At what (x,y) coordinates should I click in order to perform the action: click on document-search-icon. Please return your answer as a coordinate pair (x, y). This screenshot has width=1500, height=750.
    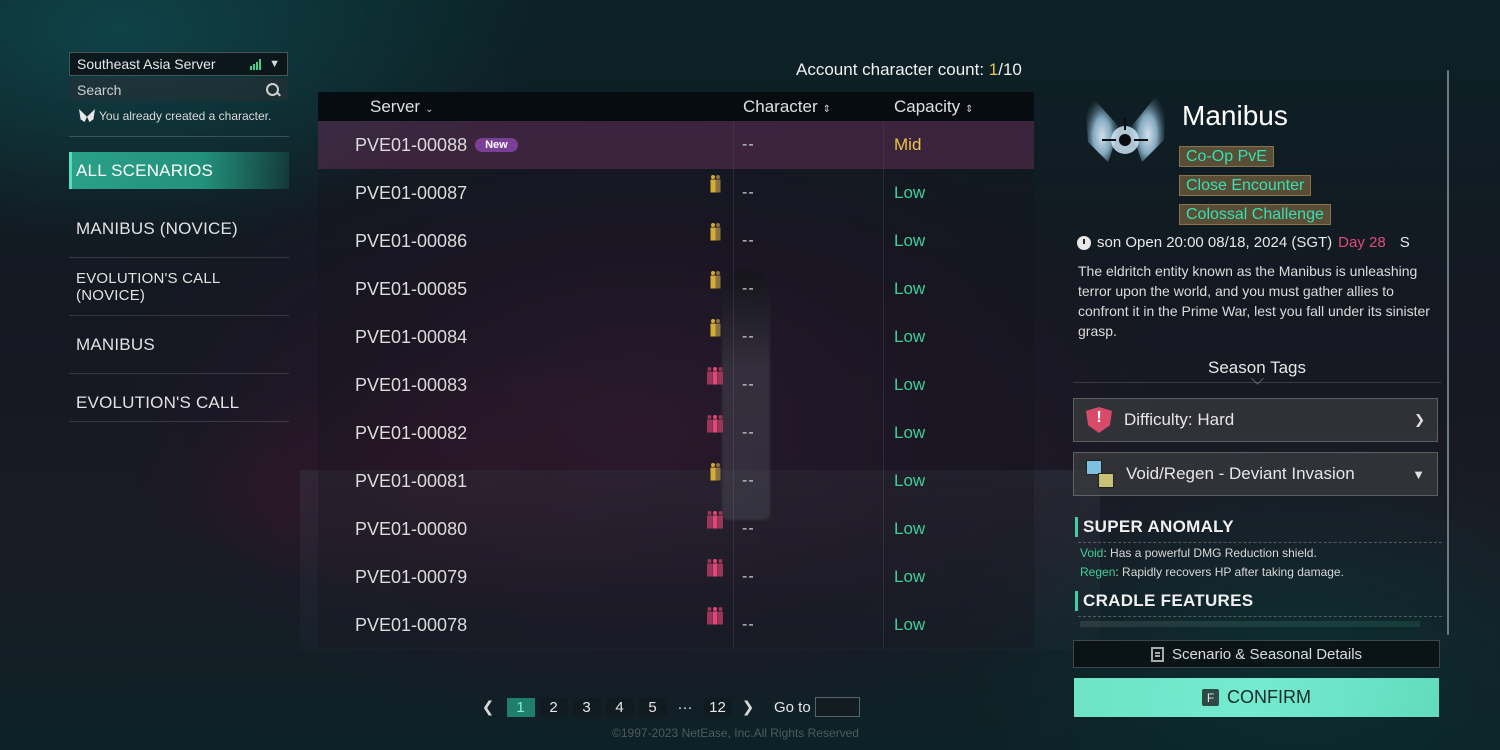
    Looking at the image, I should click on (1157, 654).